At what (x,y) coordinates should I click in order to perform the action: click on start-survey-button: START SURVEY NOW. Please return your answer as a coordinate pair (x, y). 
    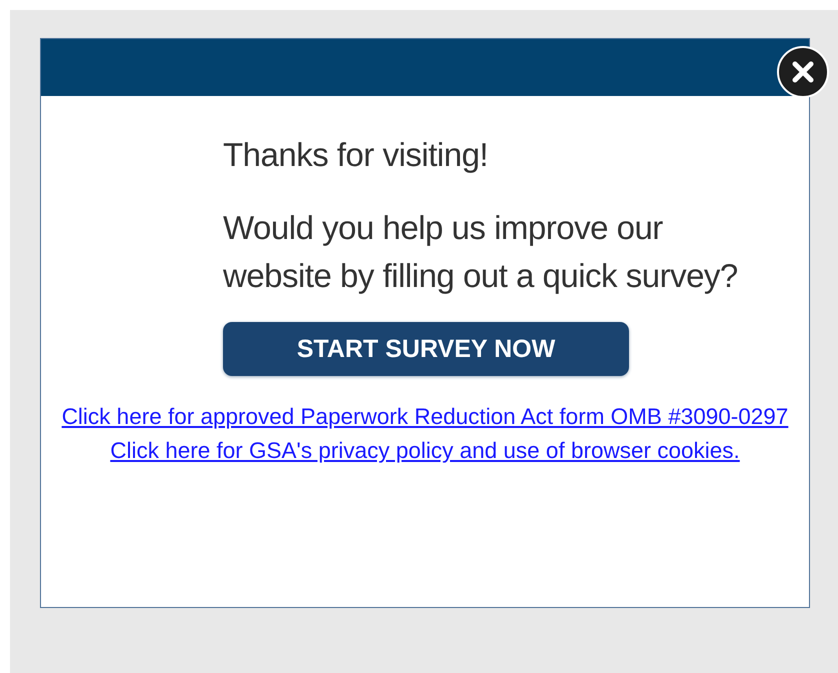
    Looking at the image, I should click on (426, 349).